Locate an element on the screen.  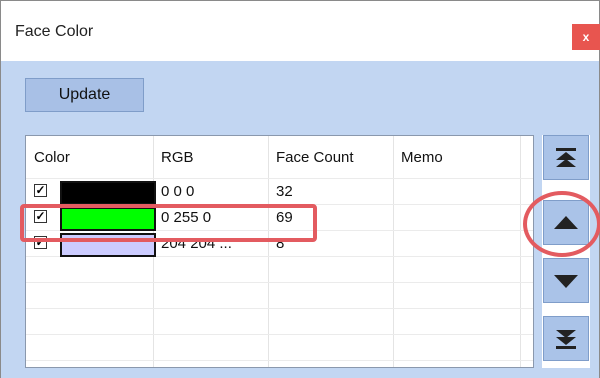
down-arrow-icon is located at coordinates (566, 281).